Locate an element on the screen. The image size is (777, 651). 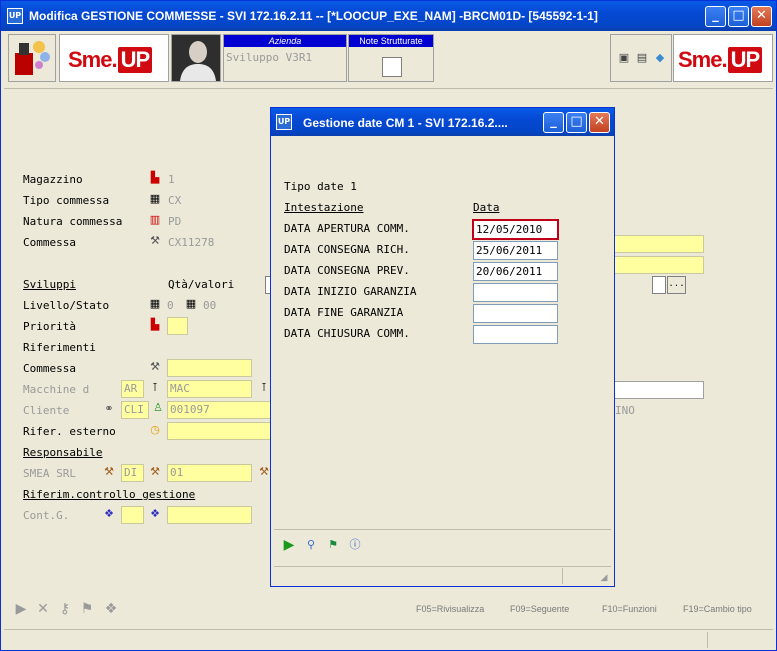
rifer-esterno-field is located at coordinates (219, 431).